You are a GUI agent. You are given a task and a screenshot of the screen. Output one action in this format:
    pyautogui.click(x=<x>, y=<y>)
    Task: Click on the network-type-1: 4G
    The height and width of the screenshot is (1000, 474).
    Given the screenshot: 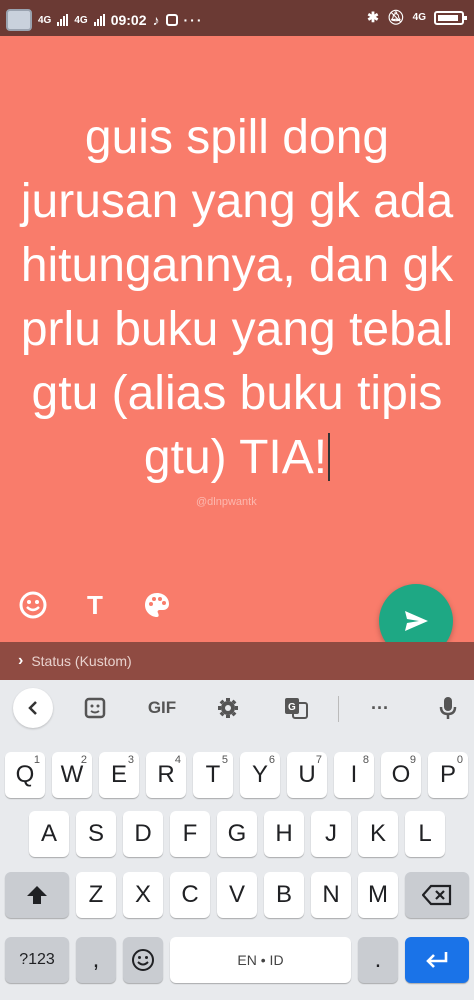 What is the action you would take?
    pyautogui.click(x=45, y=20)
    